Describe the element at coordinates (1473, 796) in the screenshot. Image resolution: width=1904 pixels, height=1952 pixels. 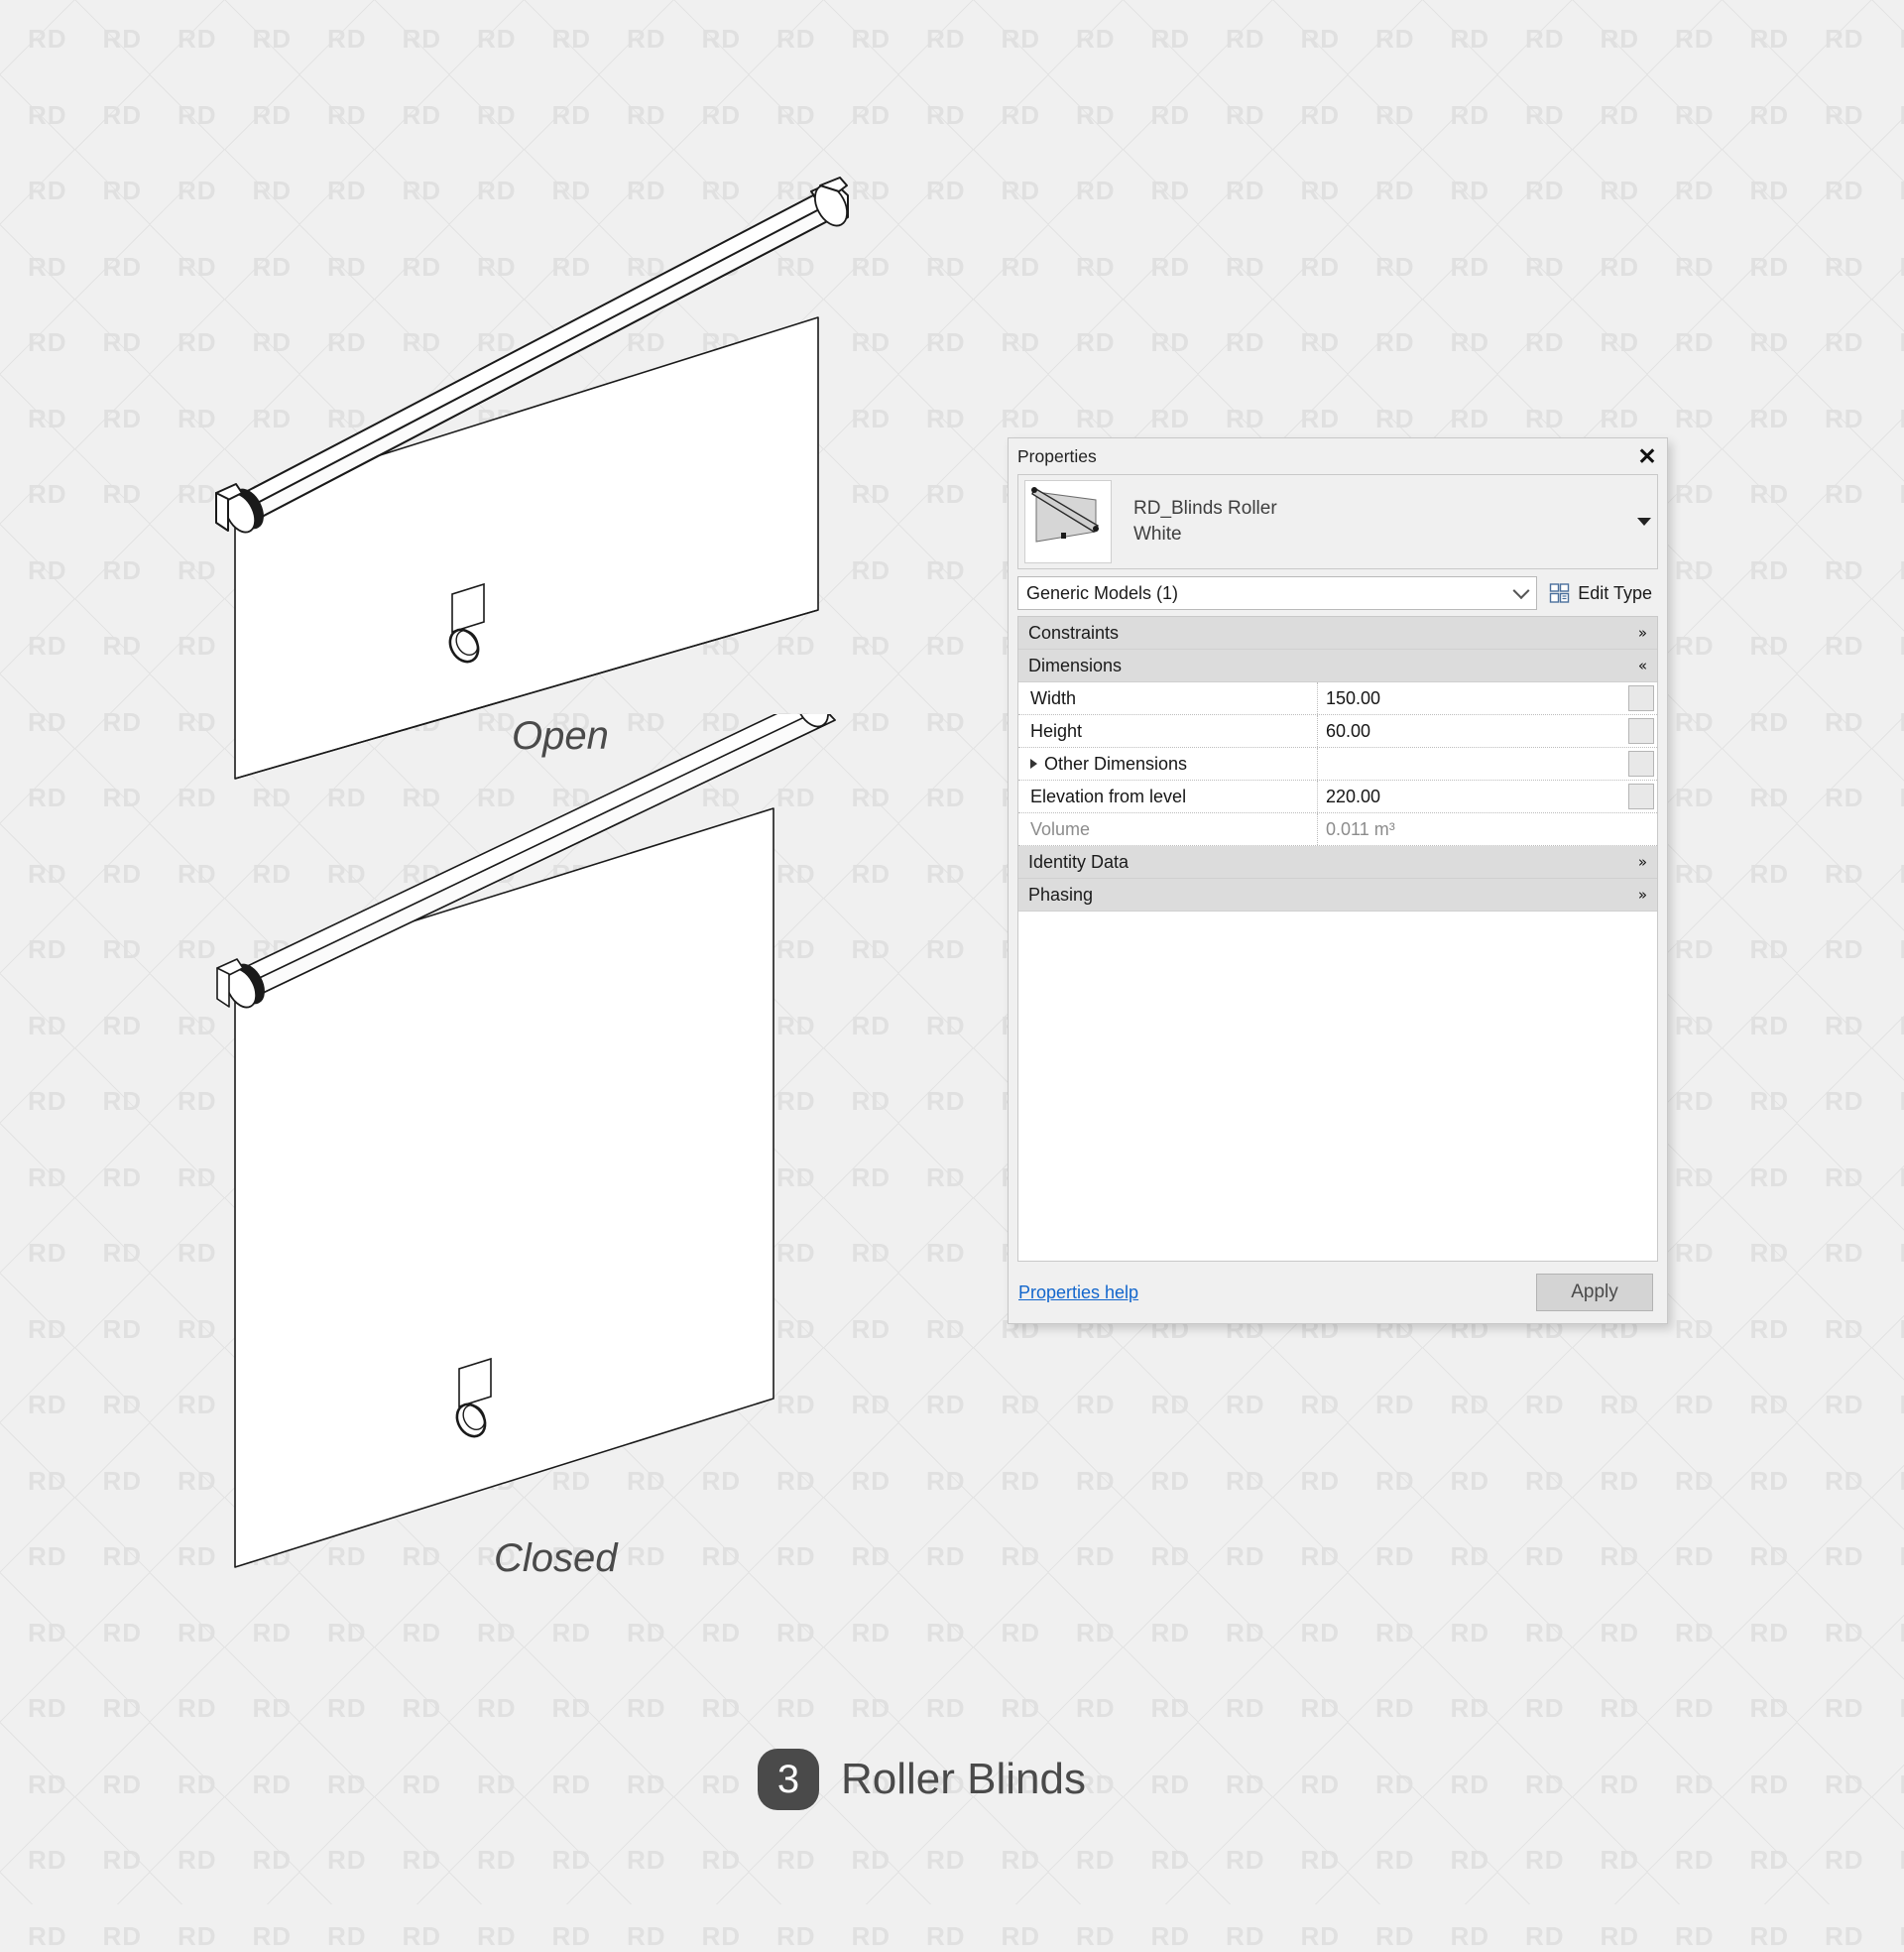
I see `param-value-input: 220.00` at that location.